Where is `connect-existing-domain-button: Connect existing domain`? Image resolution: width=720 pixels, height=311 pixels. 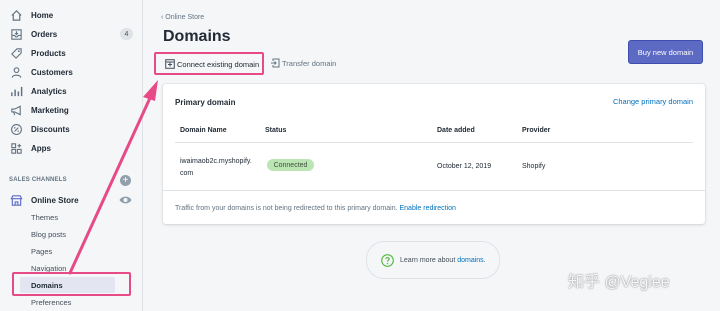
connect-existing-domain-button: Connect existing domain is located at coordinates (209, 63).